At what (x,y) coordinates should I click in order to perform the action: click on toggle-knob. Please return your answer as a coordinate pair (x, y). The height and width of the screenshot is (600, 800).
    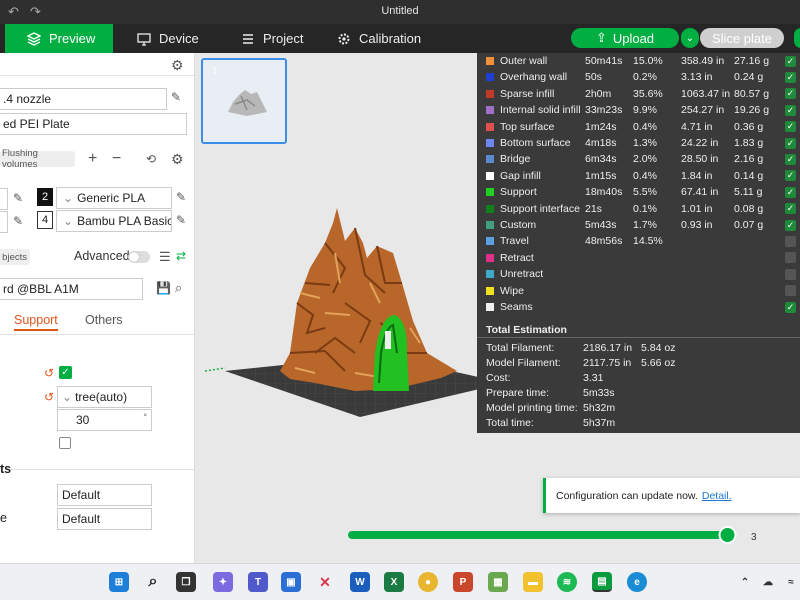
    Looking at the image, I should click on (134, 257).